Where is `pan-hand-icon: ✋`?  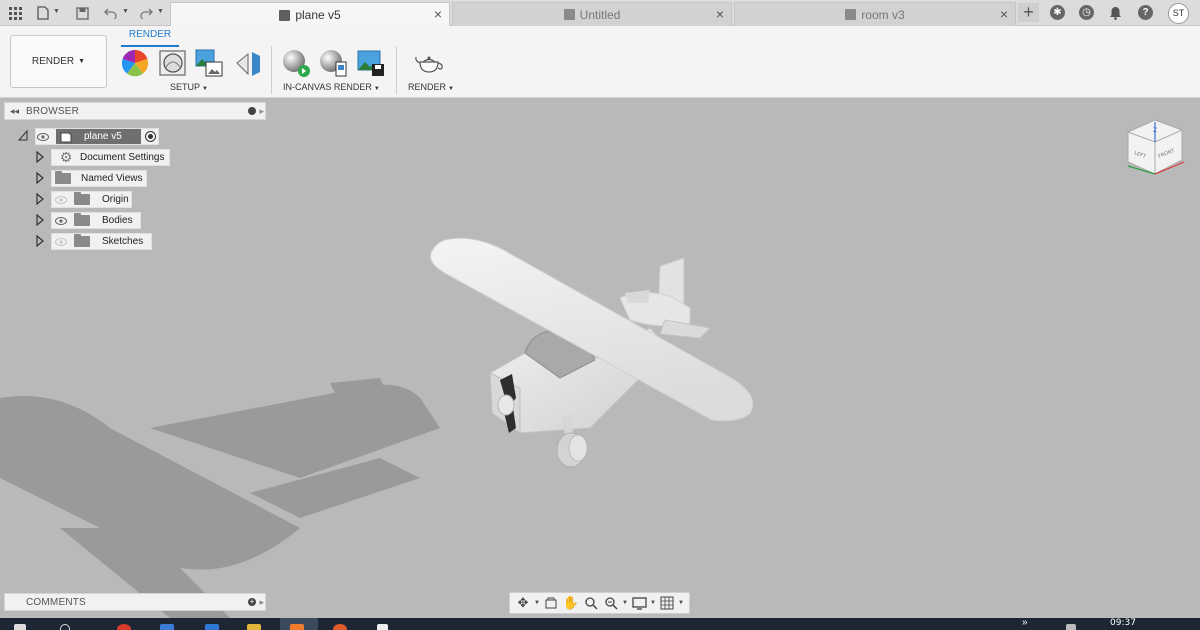
pan-hand-icon: ✋ is located at coordinates (571, 603).